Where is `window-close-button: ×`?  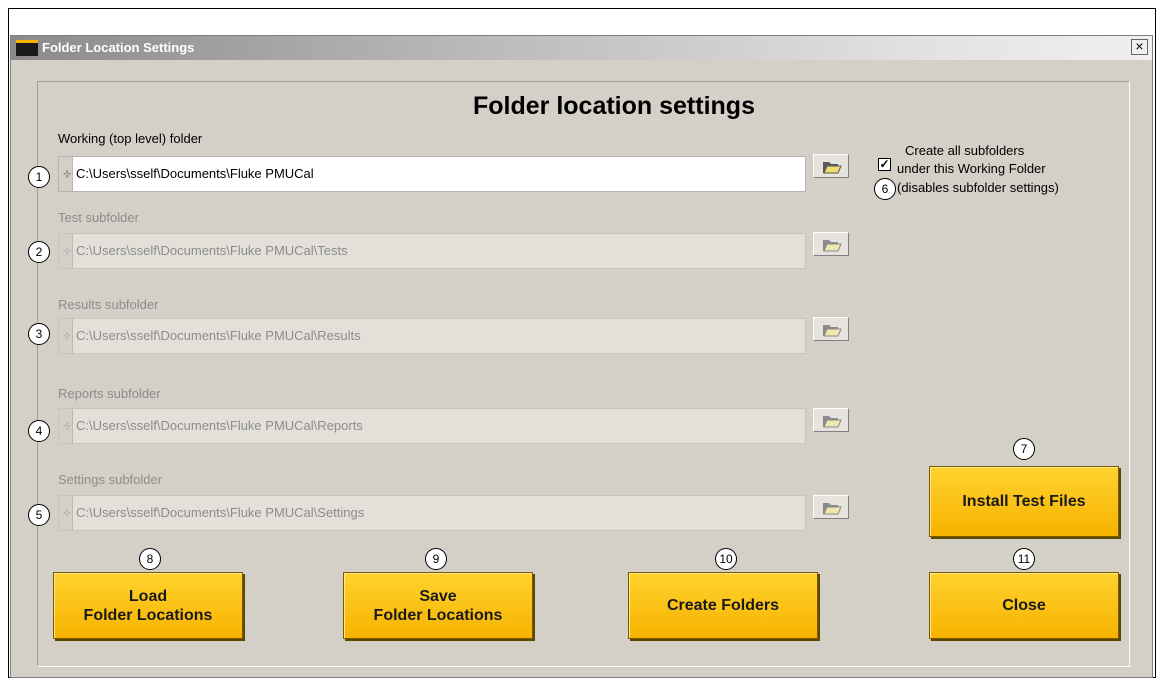
window-close-button: × is located at coordinates (1139, 47).